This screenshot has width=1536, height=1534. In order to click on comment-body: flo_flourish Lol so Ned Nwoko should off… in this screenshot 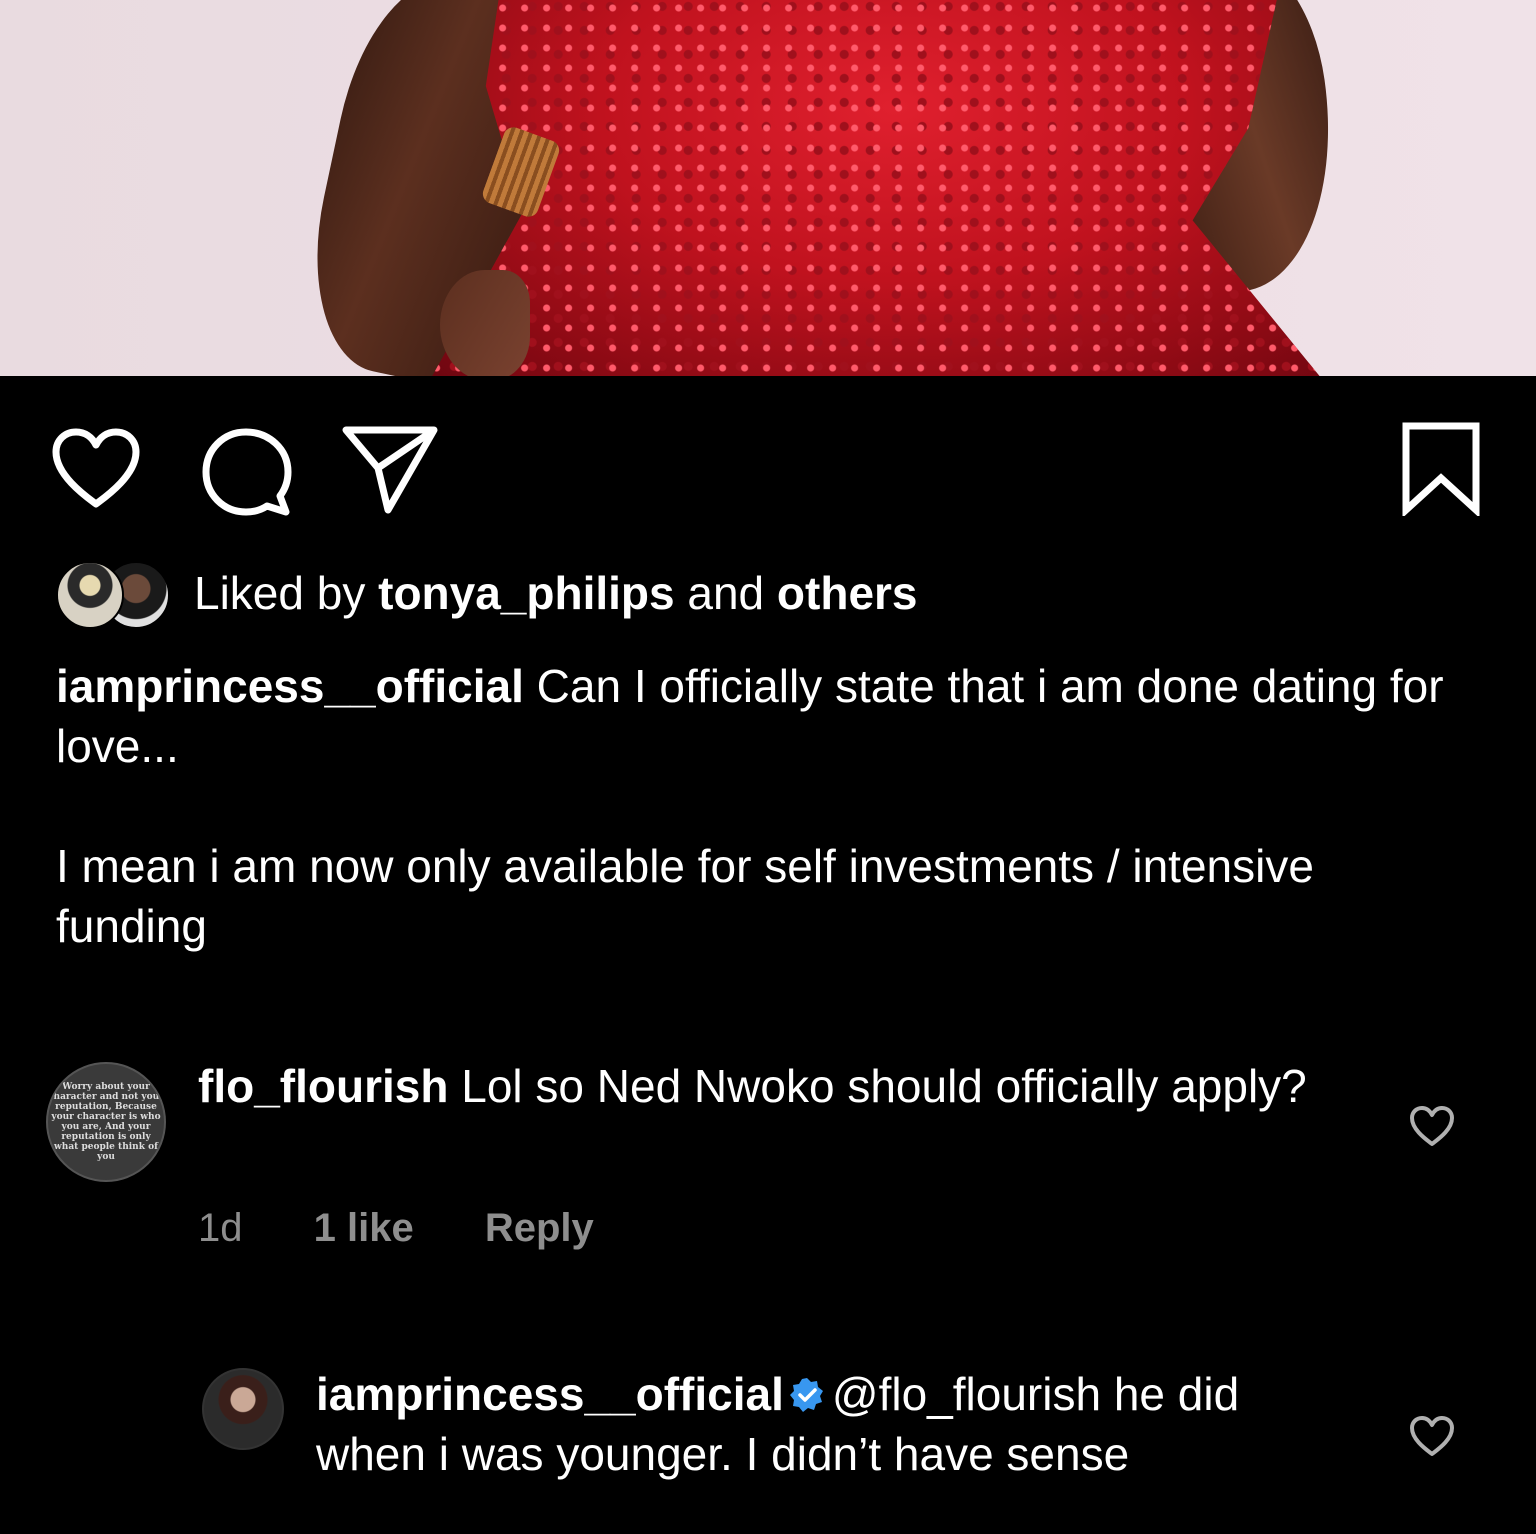, I will do `click(778, 1086)`.